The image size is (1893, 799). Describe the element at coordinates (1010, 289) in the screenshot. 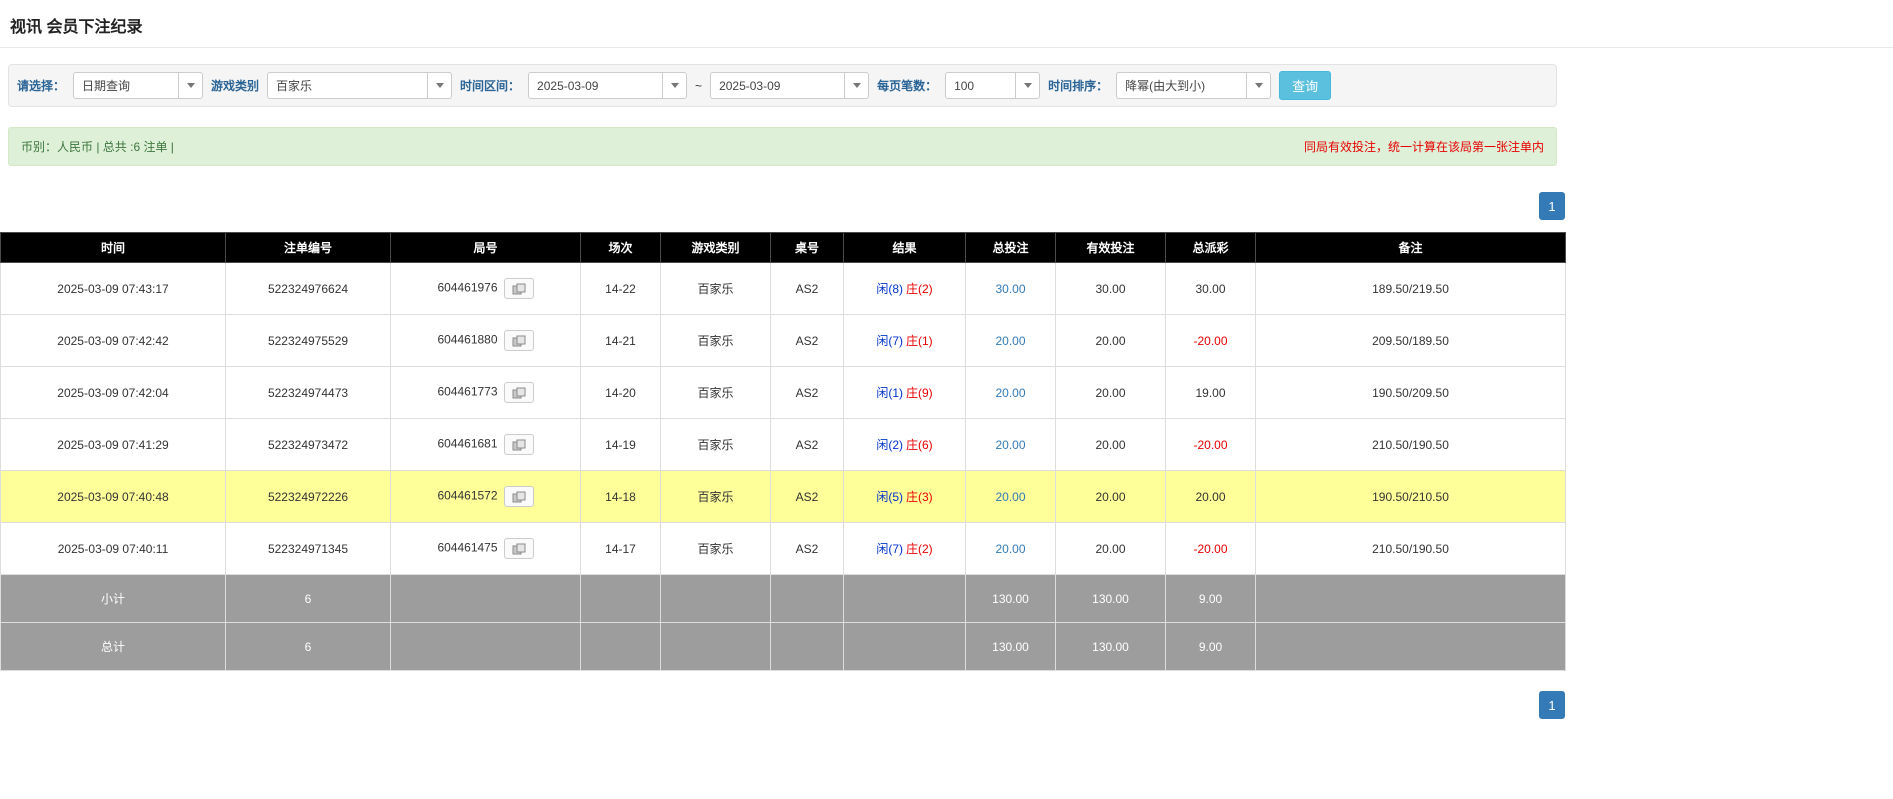

I see `total-bet-link: 30.00` at that location.